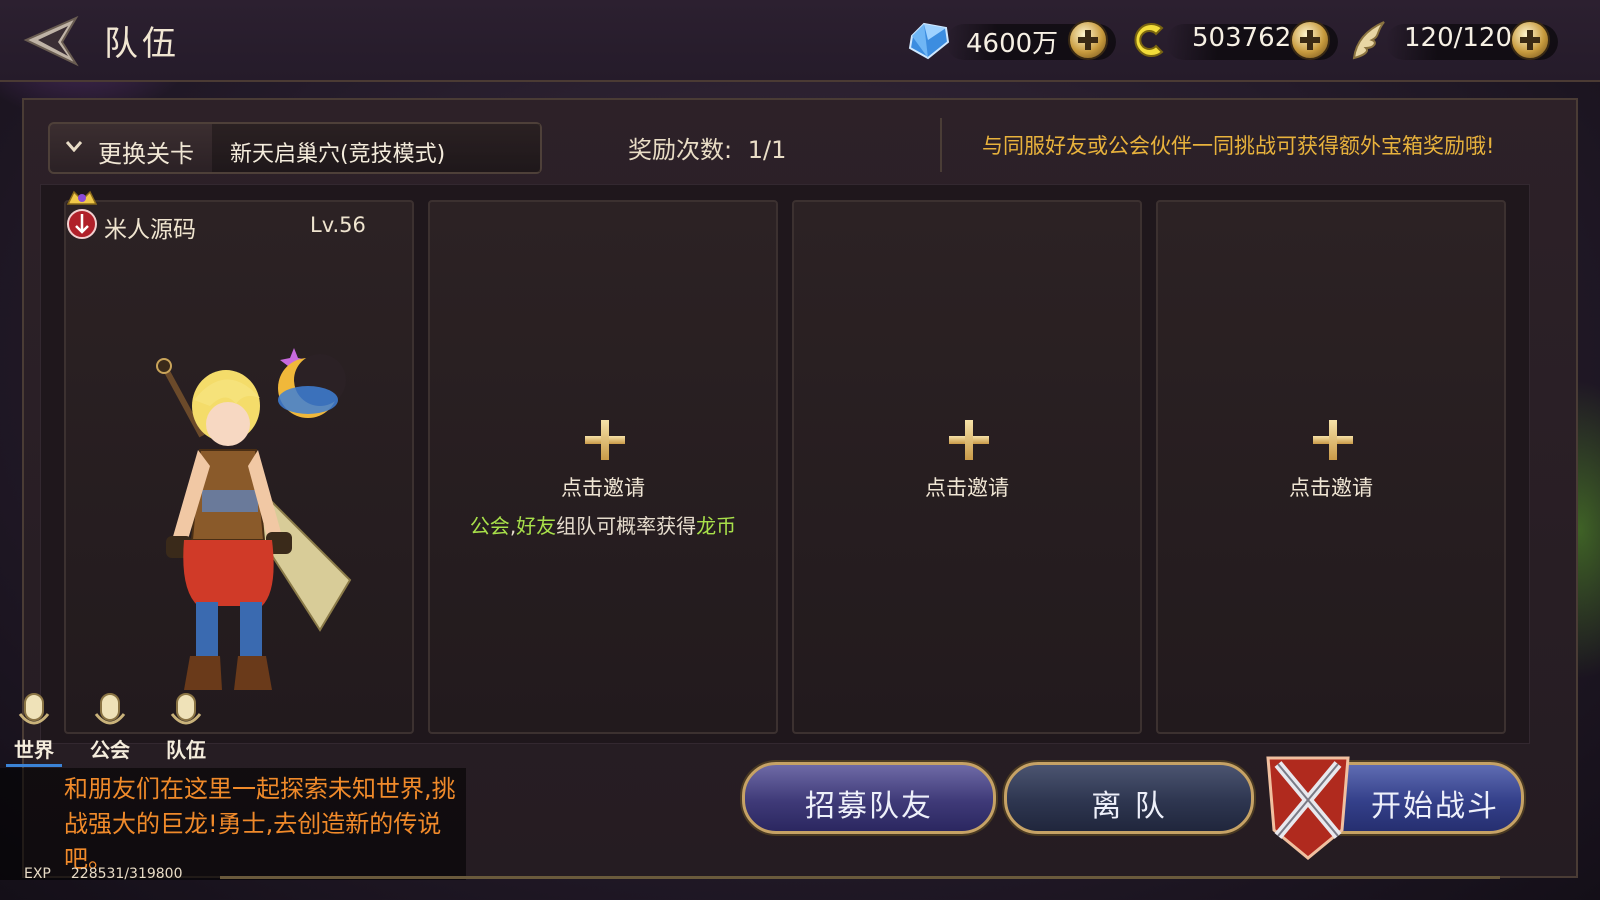 Image resolution: width=1600 pixels, height=900 pixels. What do you see at coordinates (110, 726) in the screenshot?
I see `chat-channel-guild: 公会` at bounding box center [110, 726].